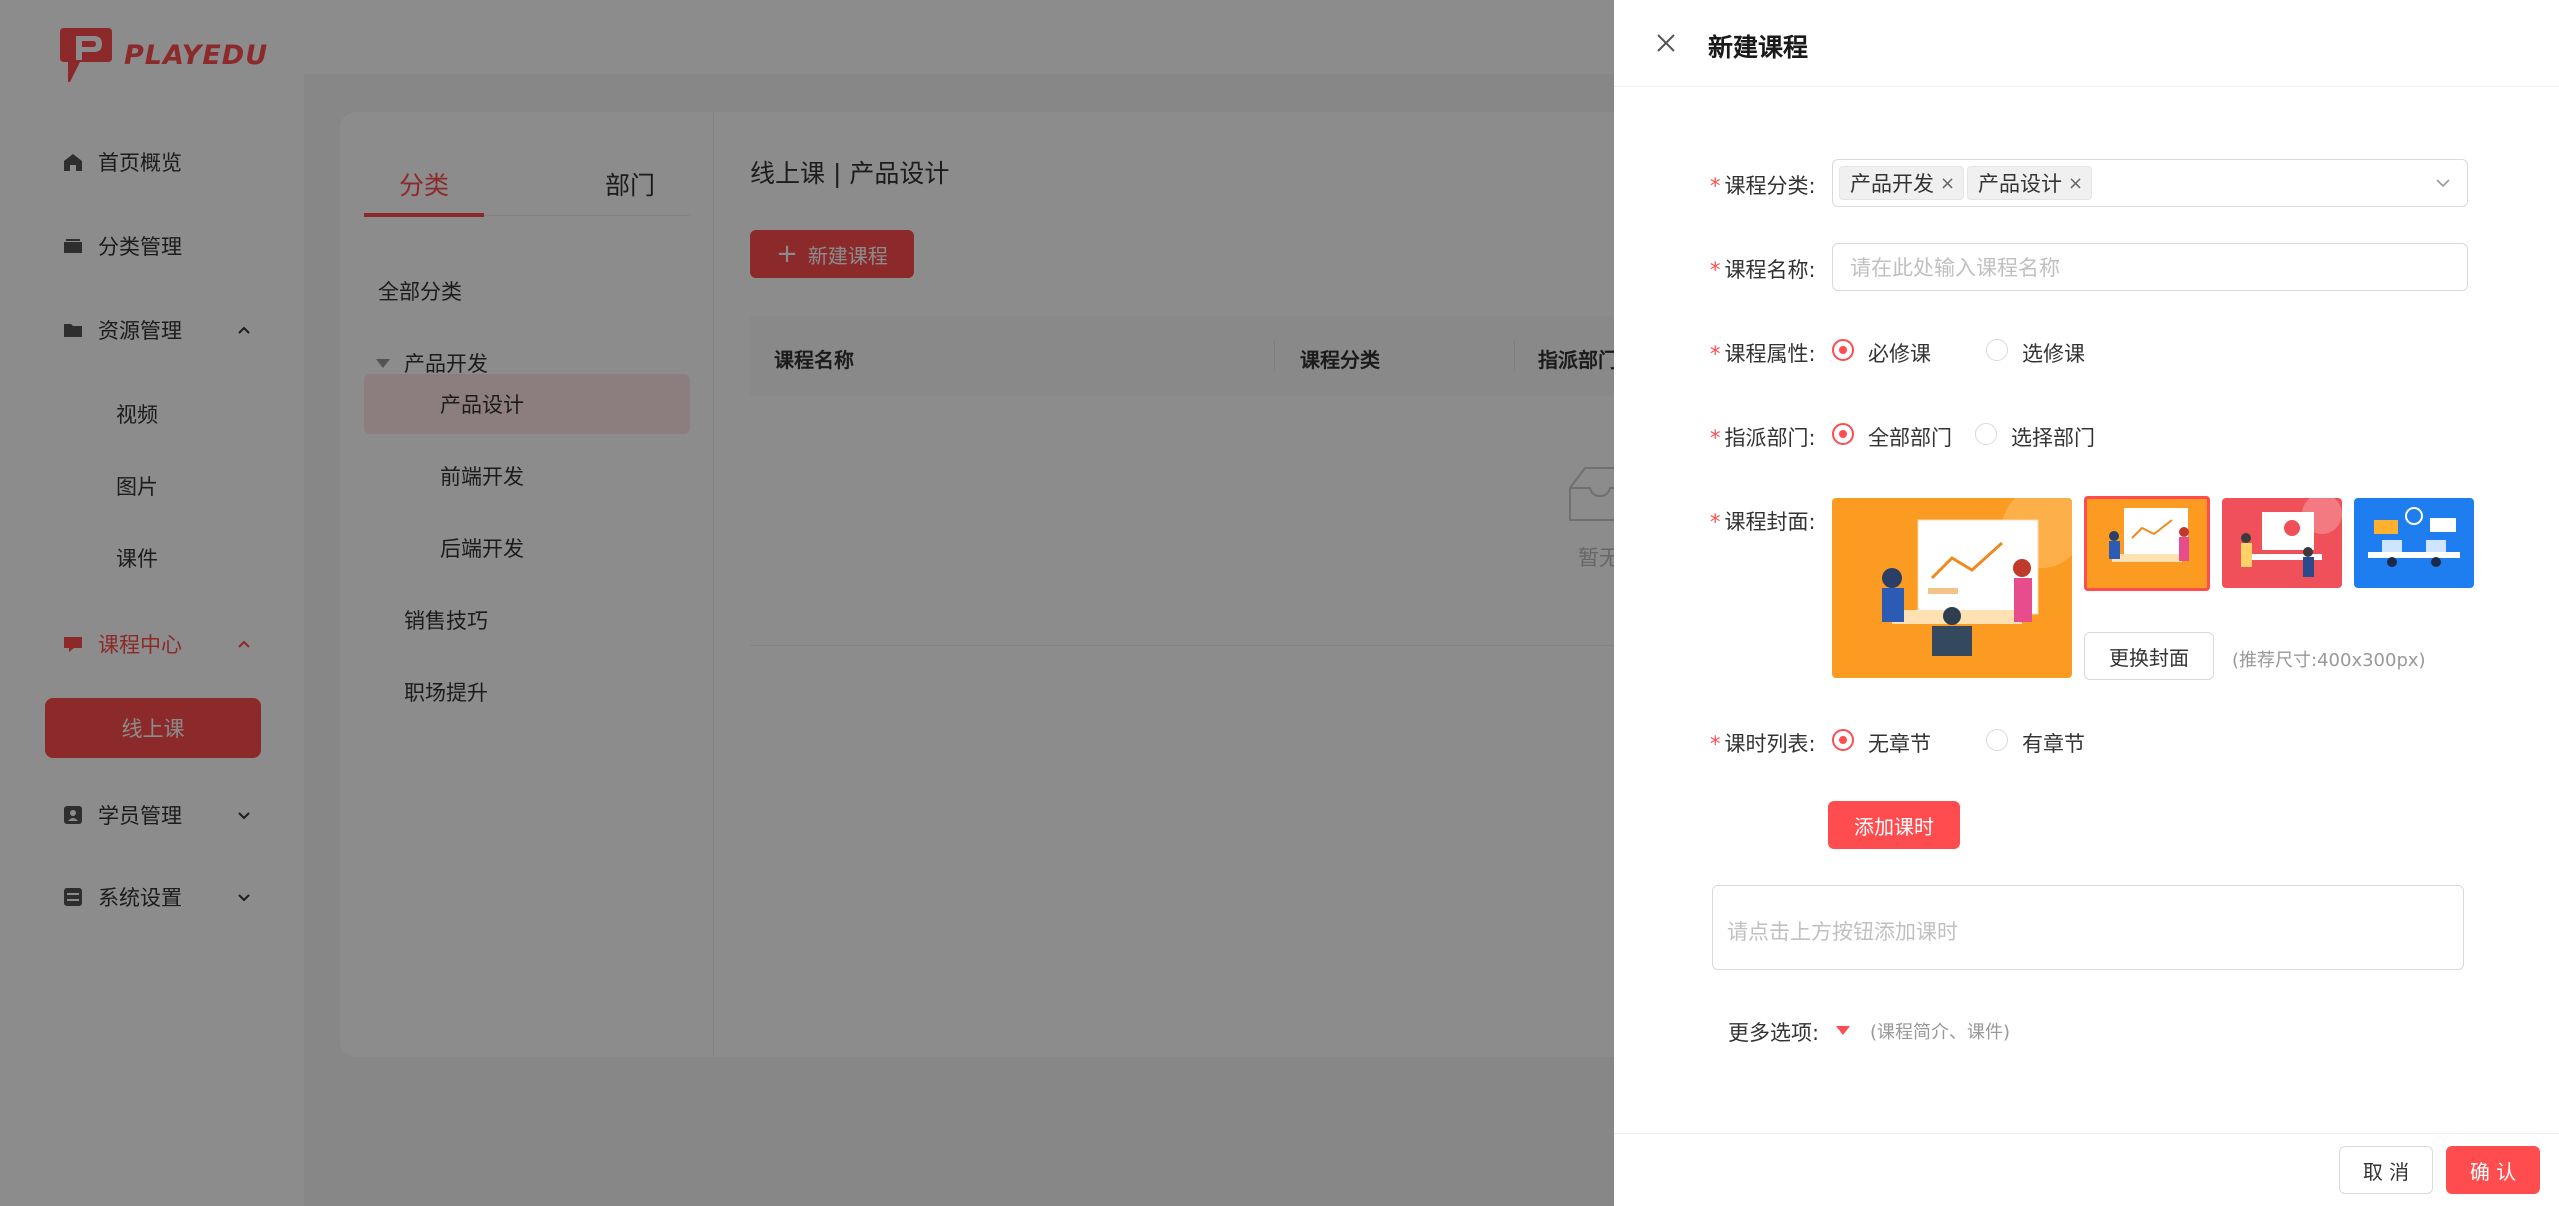 This screenshot has height=1206, width=2559. I want to click on with-chapter-radio, so click(1997, 740).